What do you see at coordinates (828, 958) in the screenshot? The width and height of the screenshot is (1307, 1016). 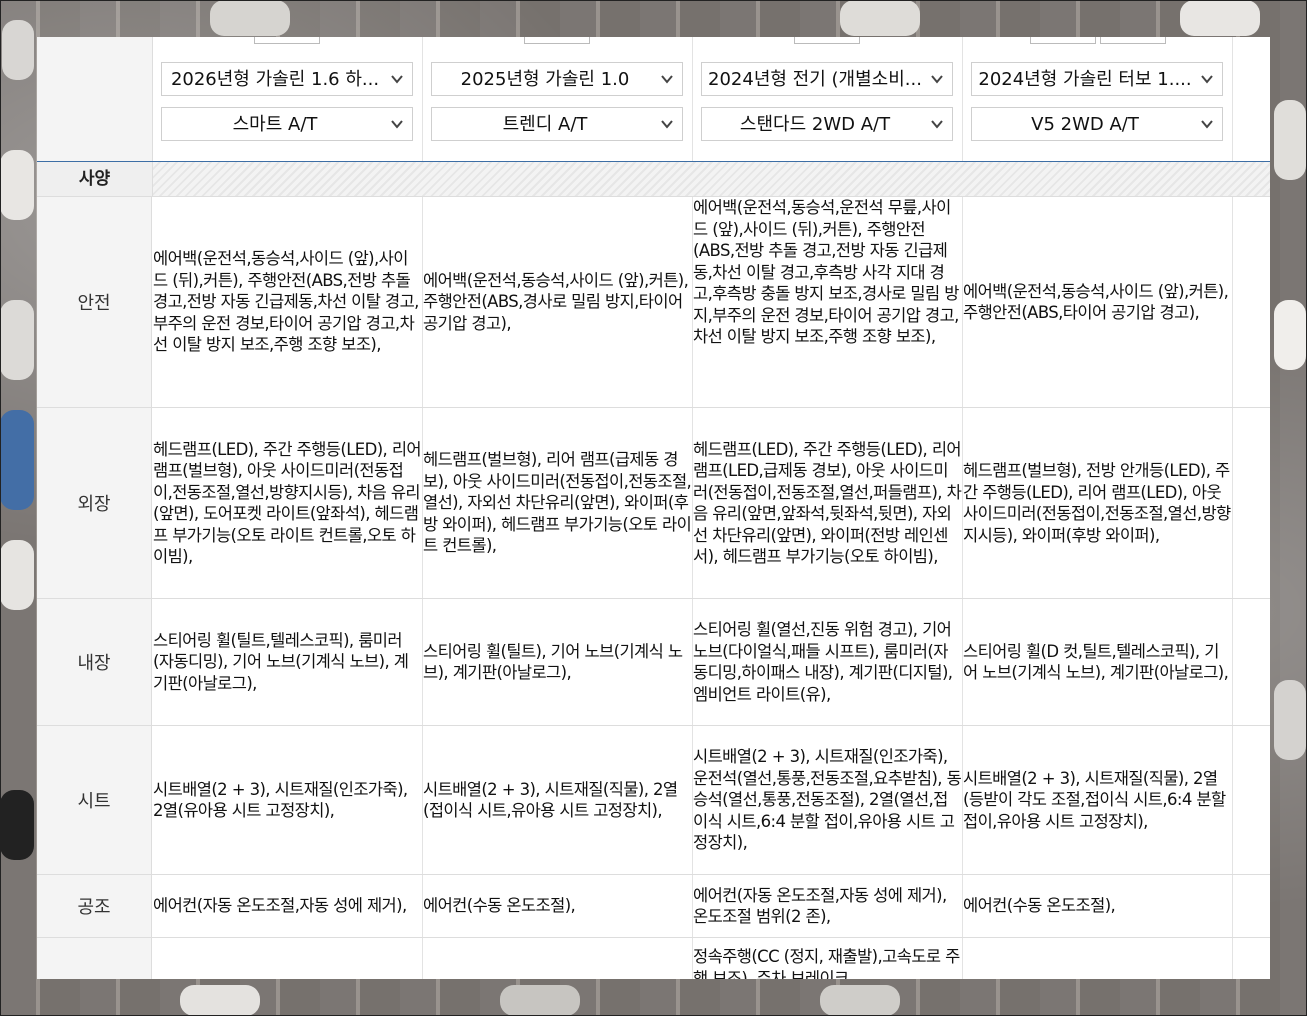 I see `spec-cell: 정속주행(CC (정지, 재출발),고속도로 주행 보조), 주차 브레이크` at bounding box center [828, 958].